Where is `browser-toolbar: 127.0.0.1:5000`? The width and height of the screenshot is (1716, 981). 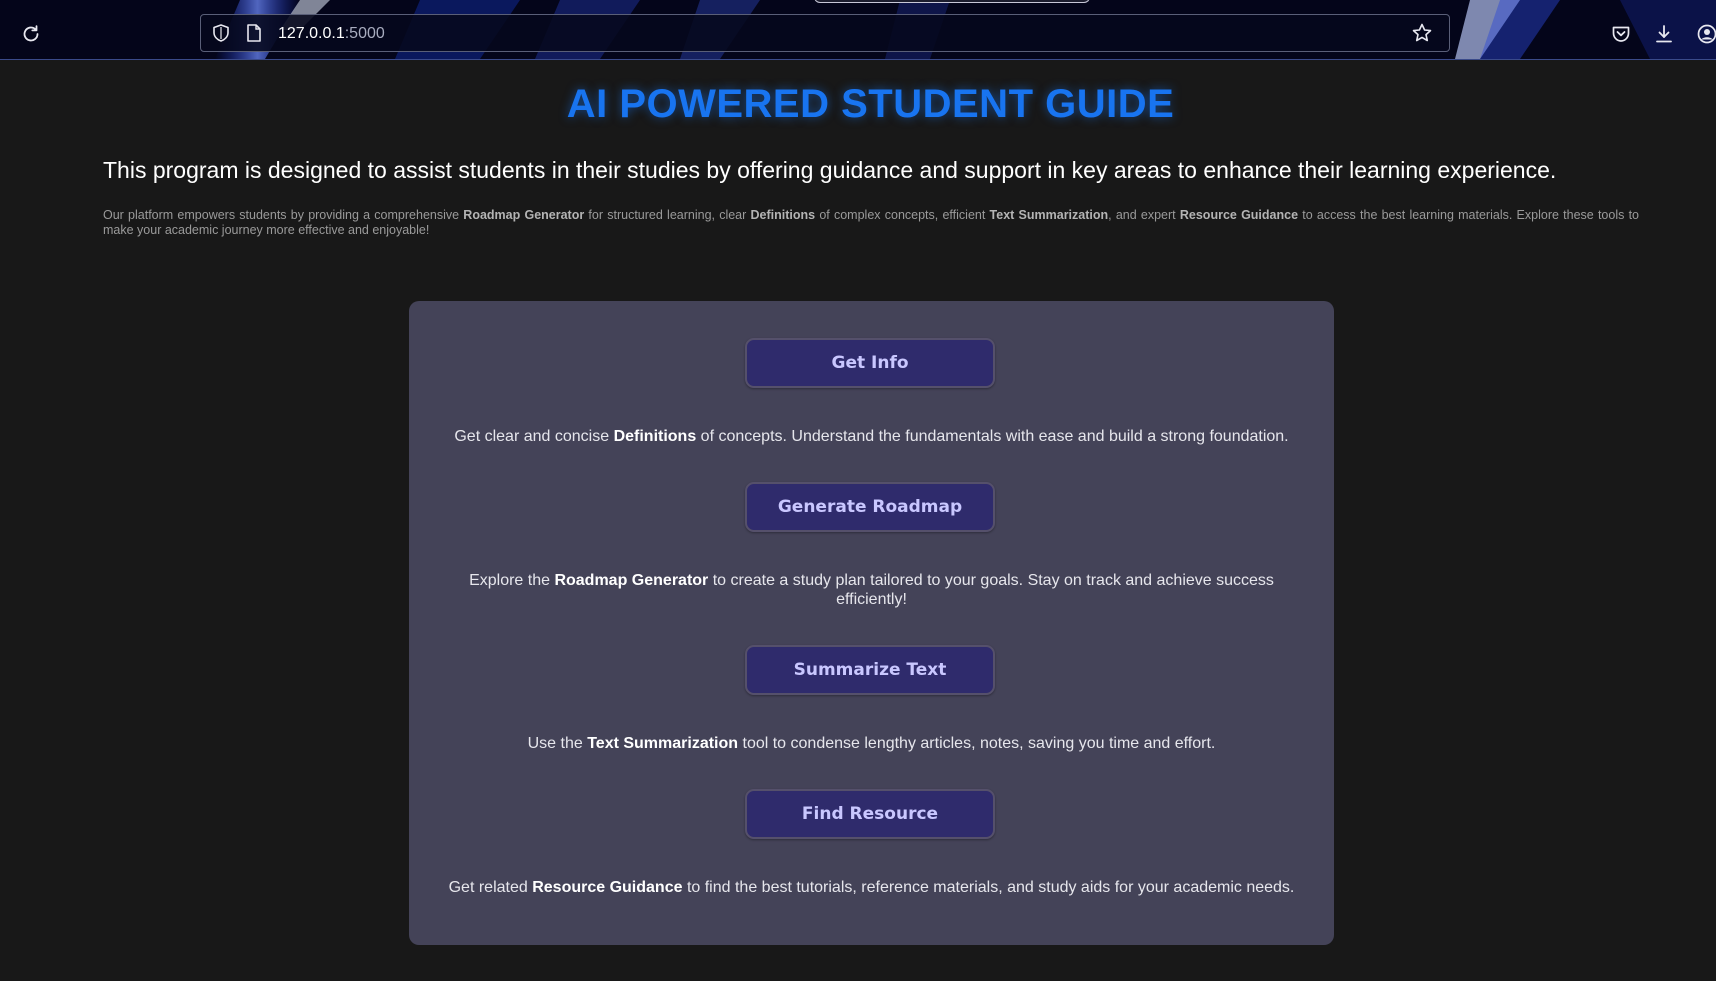
browser-toolbar: 127.0.0.1:5000 is located at coordinates (858, 30).